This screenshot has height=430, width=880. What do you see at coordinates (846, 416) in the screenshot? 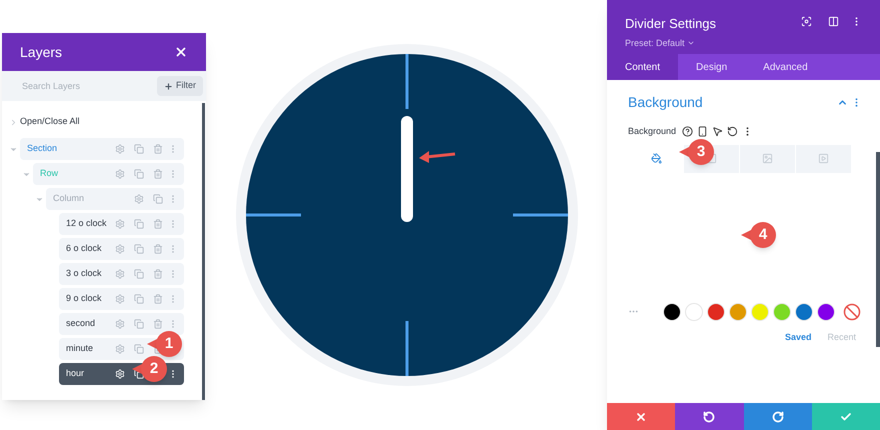
I see `check-icon` at bounding box center [846, 416].